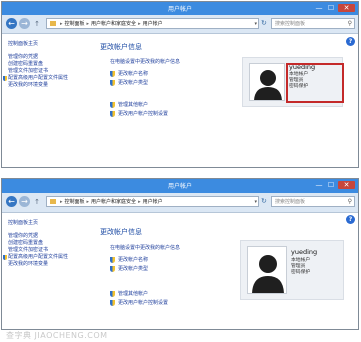  I want to click on highlight-box, so click(315, 83).